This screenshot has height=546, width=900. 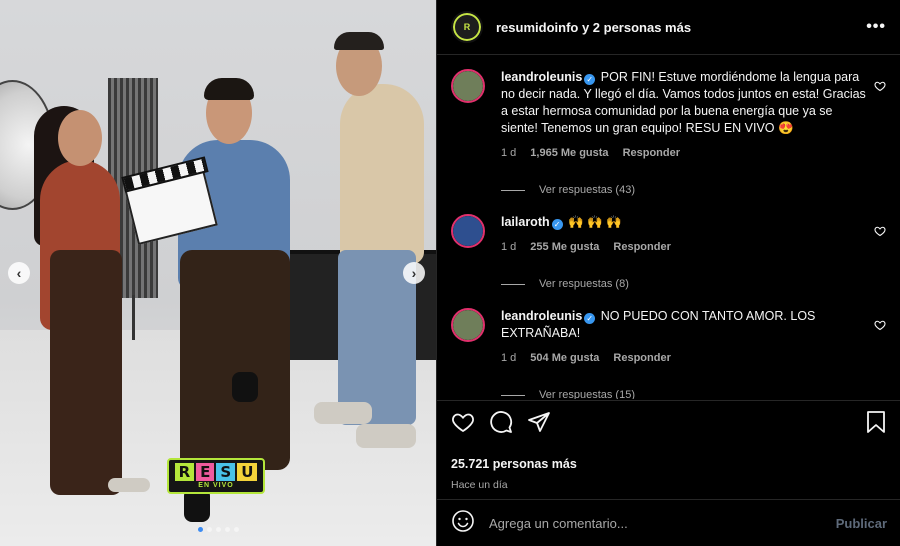 What do you see at coordinates (595, 222) in the screenshot?
I see `comment-text: 🙌 🙌 🙌` at bounding box center [595, 222].